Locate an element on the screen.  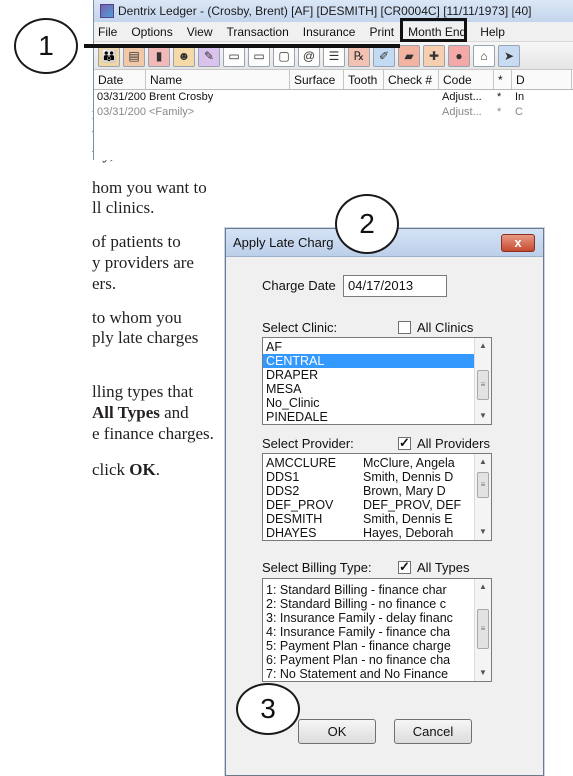
table-row: 03/31/2003 <Family> Adjust... * C is located at coordinates (333, 112).